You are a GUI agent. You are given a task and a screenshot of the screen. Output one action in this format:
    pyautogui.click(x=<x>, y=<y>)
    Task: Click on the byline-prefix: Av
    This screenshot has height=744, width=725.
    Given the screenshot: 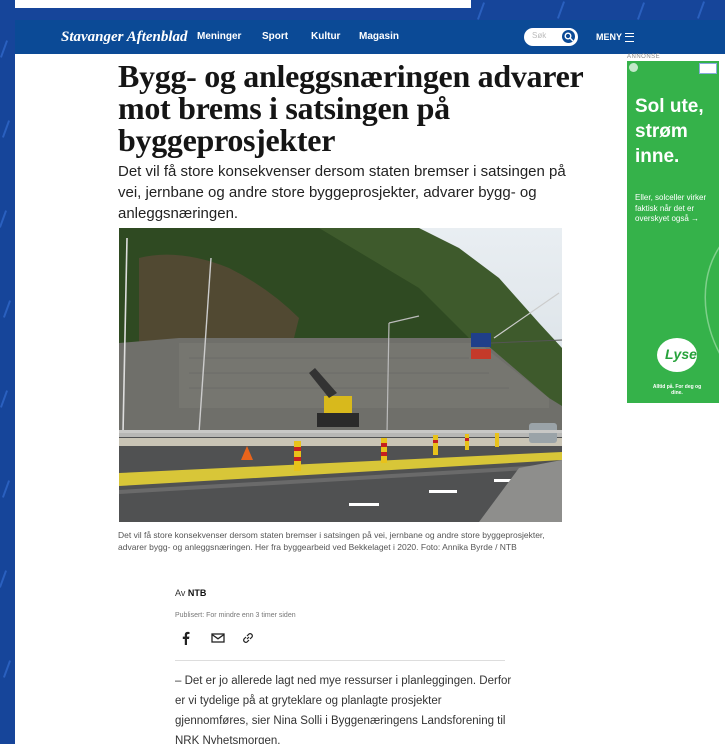 What is the action you would take?
    pyautogui.click(x=180, y=593)
    